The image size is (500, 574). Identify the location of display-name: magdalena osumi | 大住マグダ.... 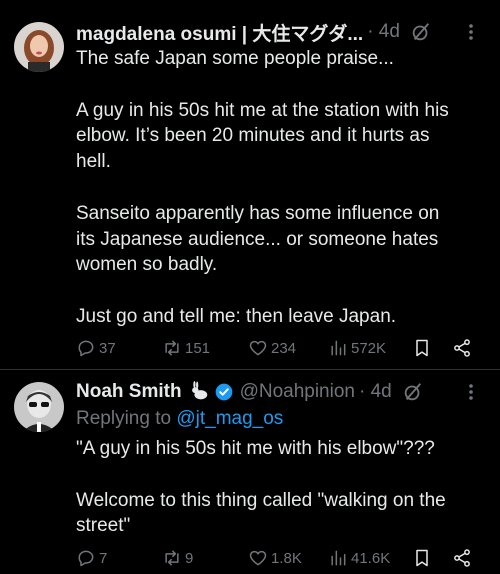
(219, 32).